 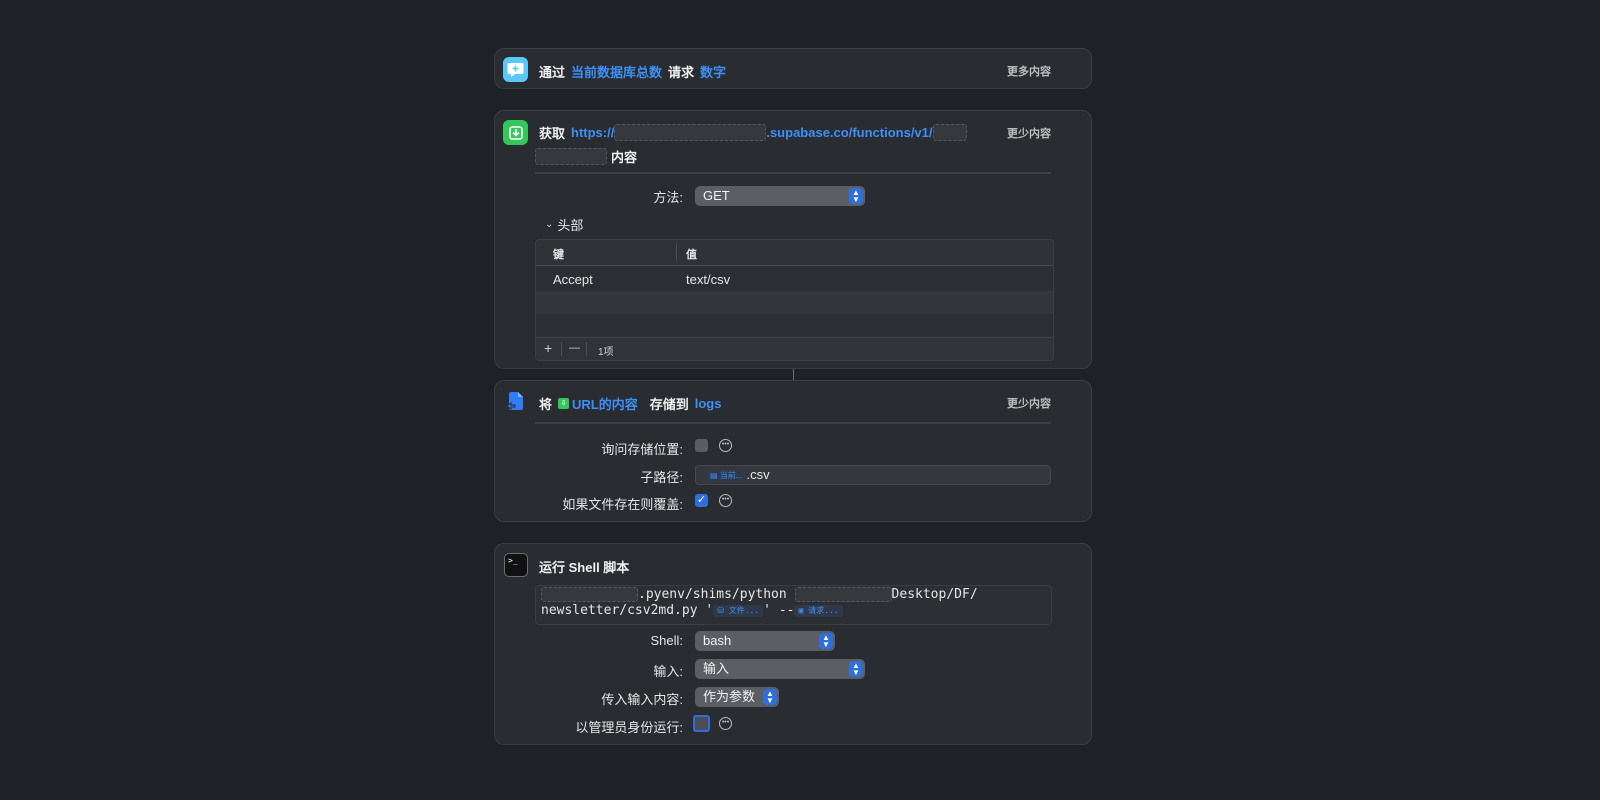 I want to click on table-row: Accept text/csv, so click(x=794, y=278).